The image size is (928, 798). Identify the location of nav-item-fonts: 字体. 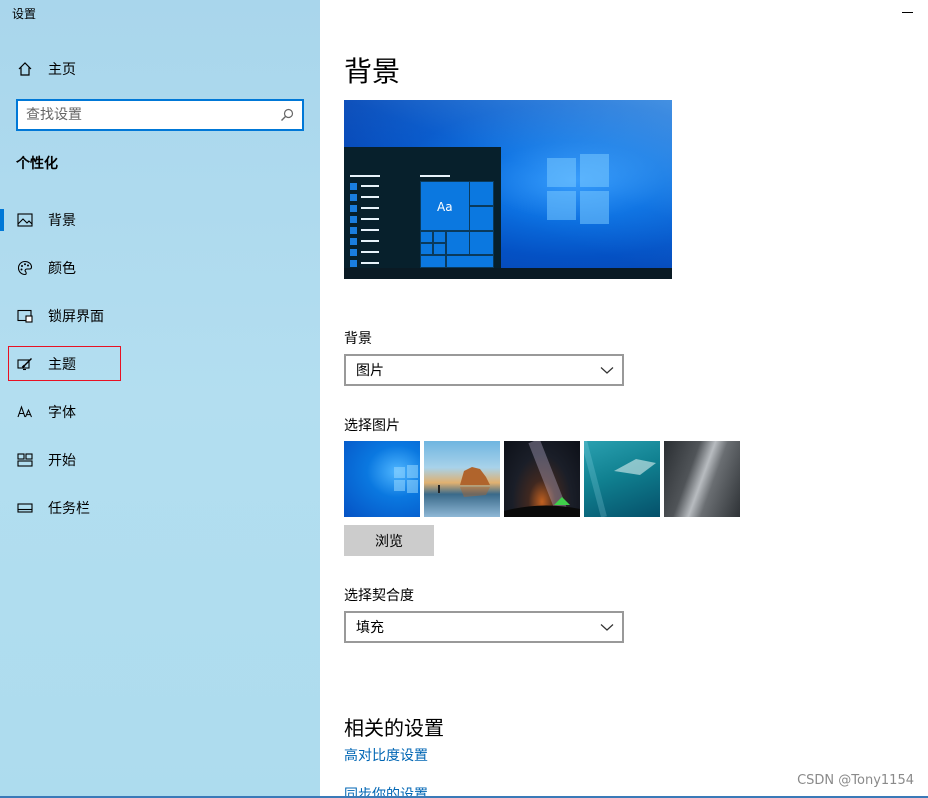
(160, 412).